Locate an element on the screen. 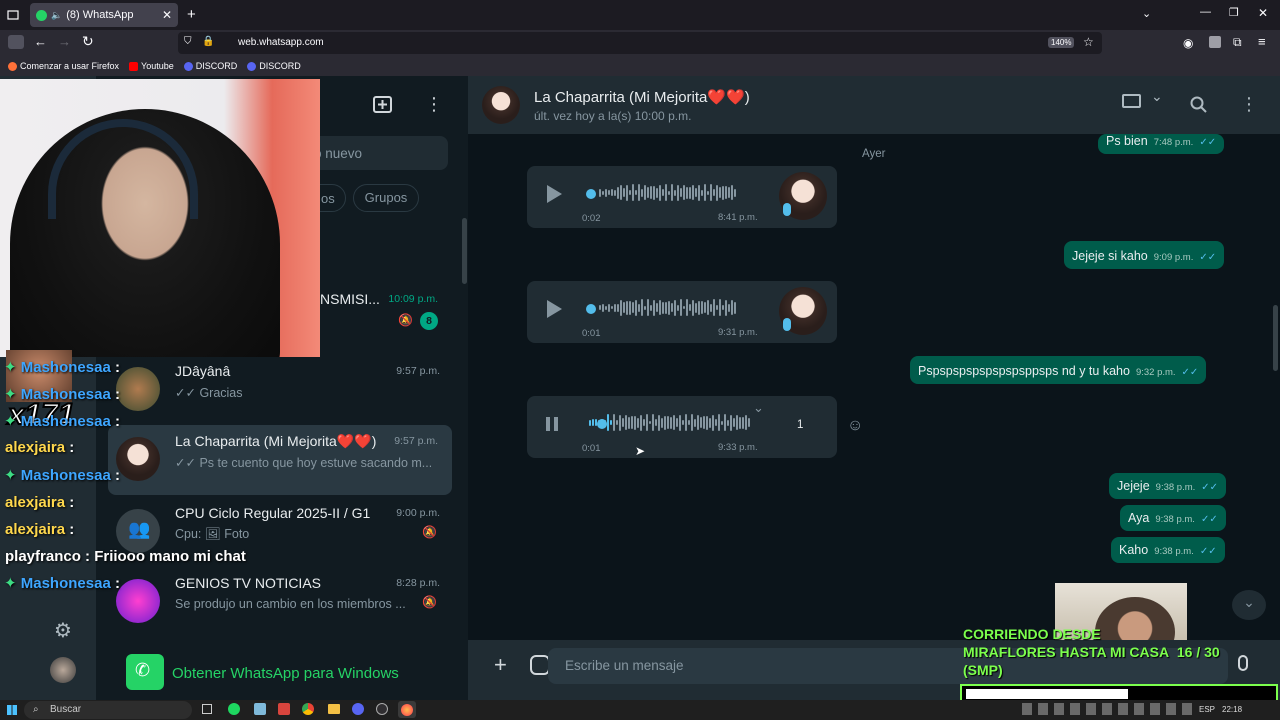  attach-plus-icon: + is located at coordinates (500, 665).